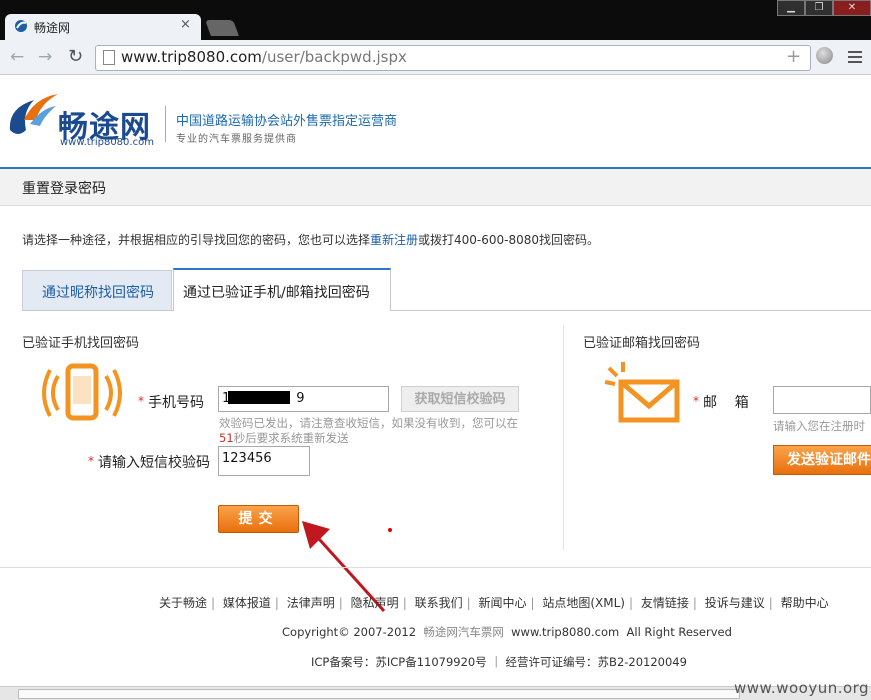 The width and height of the screenshot is (871, 700). What do you see at coordinates (45, 57) in the screenshot?
I see `forward-arrow-icon: →` at bounding box center [45, 57].